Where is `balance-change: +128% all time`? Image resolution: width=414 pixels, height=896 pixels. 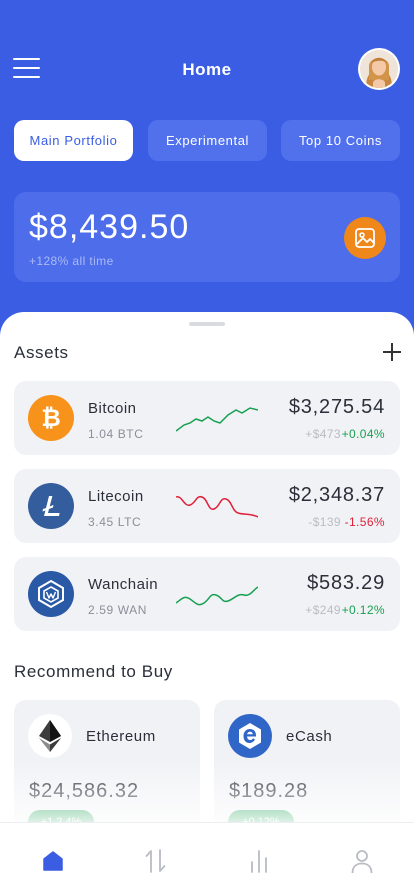
balance-change: +128% all time is located at coordinates (71, 261).